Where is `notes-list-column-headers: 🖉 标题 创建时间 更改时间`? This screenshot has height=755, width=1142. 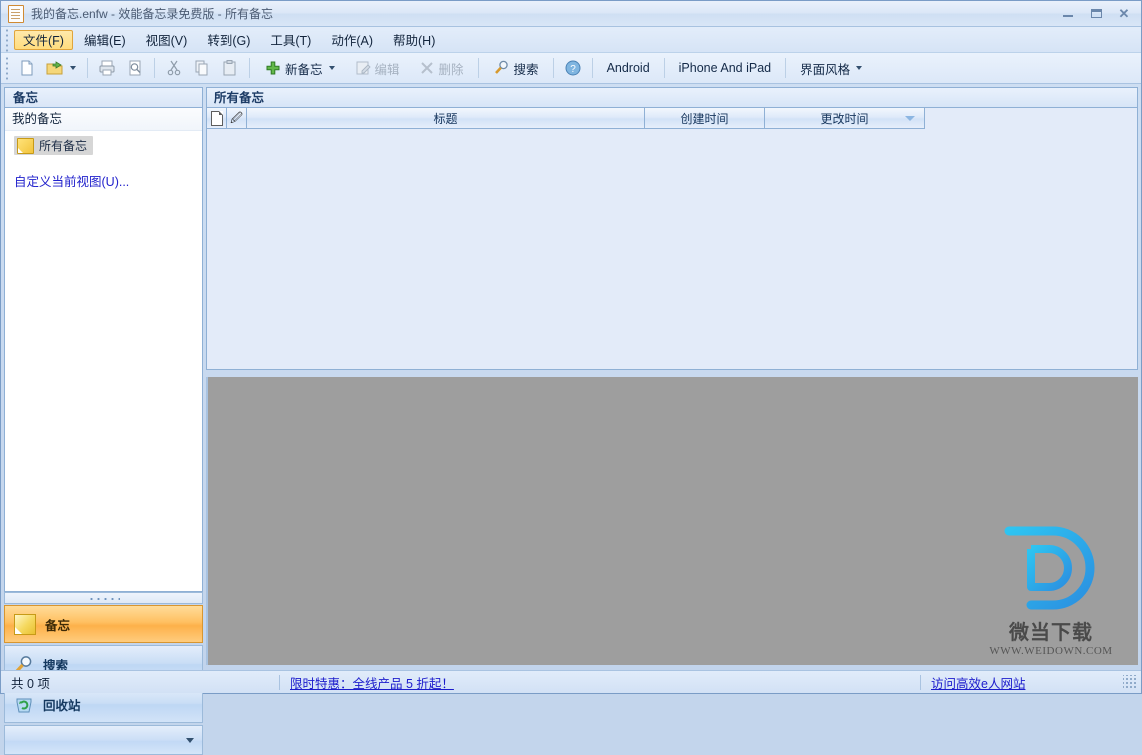
notes-list-column-headers: 🖉 标题 创建时间 更改时间 is located at coordinates (672, 118).